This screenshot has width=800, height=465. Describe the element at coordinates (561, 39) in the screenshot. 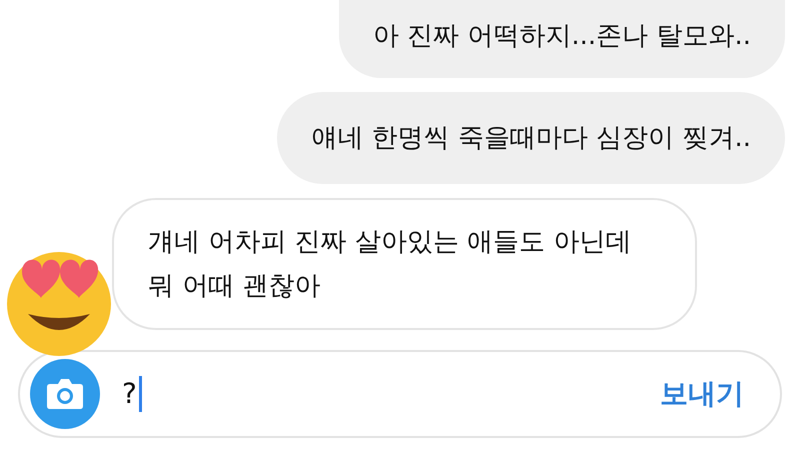

I see `sent-message-bubble: 아 진짜 어떡하지...존나 탈모와..` at that location.